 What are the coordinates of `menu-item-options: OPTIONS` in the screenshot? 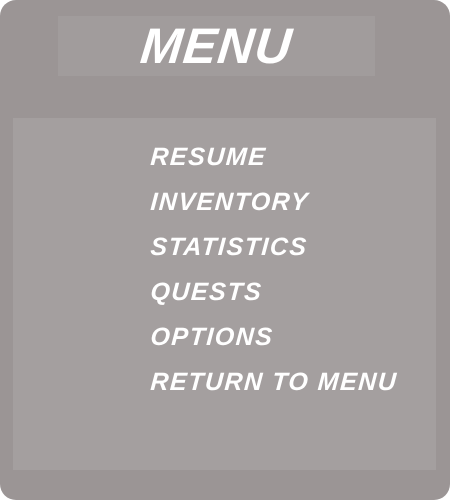 It's located at (273, 344).